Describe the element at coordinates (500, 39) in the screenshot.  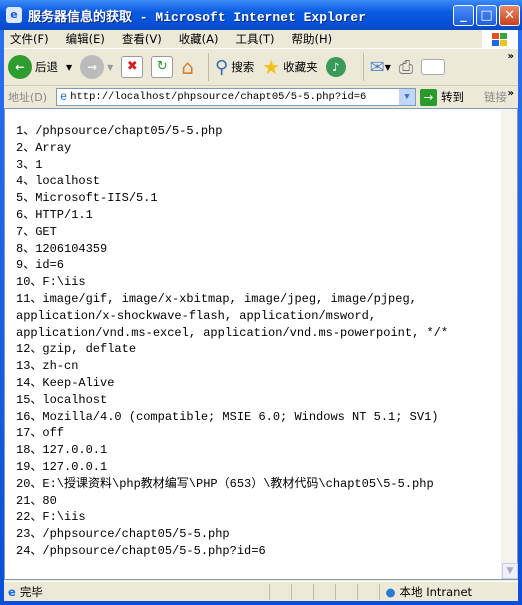
I see `windows-logo-icon` at that location.